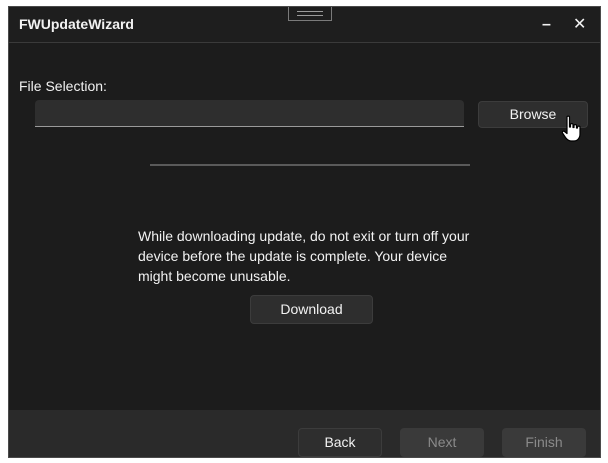  Describe the element at coordinates (571, 128) in the screenshot. I see `hand-pointer-icon` at that location.